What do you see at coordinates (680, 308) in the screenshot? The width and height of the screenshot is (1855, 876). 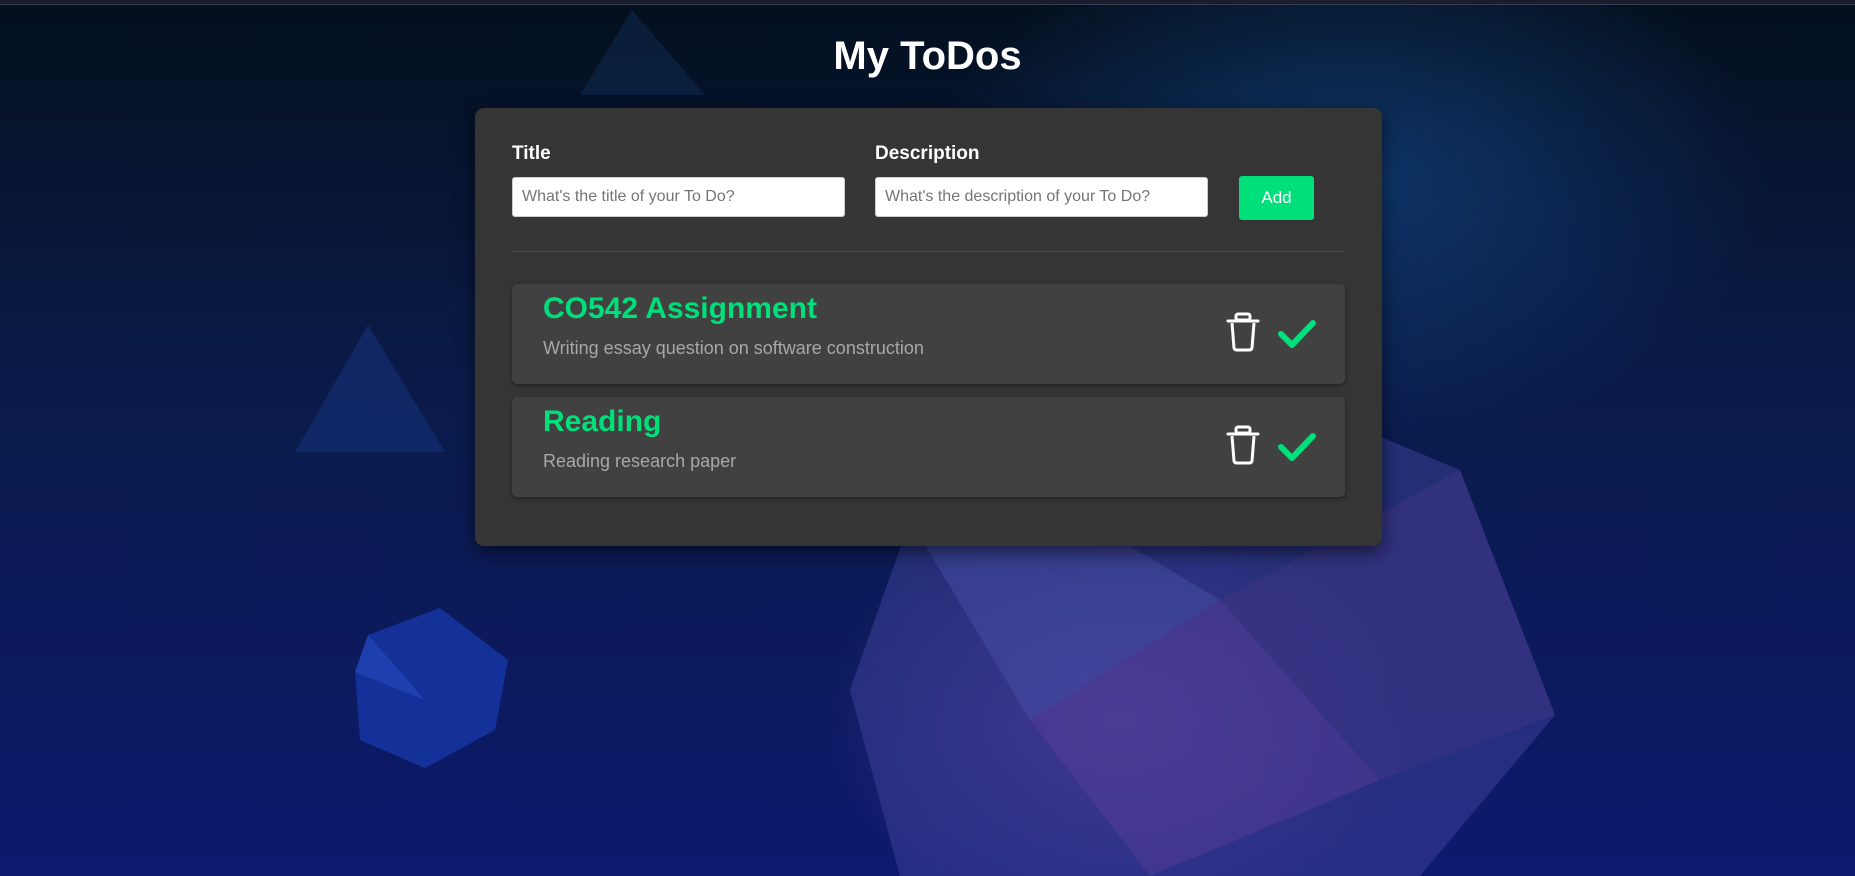 I see `todo-title: CO542 Assignment` at bounding box center [680, 308].